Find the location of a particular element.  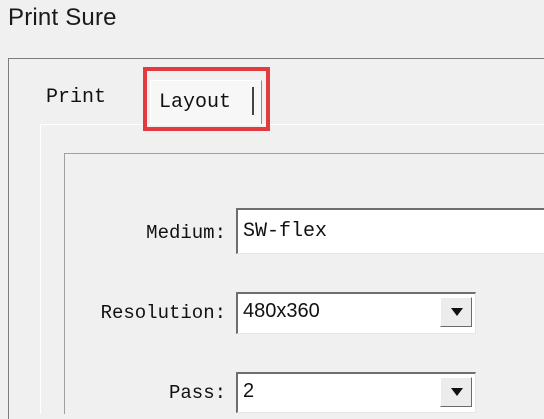

resolution-dropdown-button is located at coordinates (456, 312).